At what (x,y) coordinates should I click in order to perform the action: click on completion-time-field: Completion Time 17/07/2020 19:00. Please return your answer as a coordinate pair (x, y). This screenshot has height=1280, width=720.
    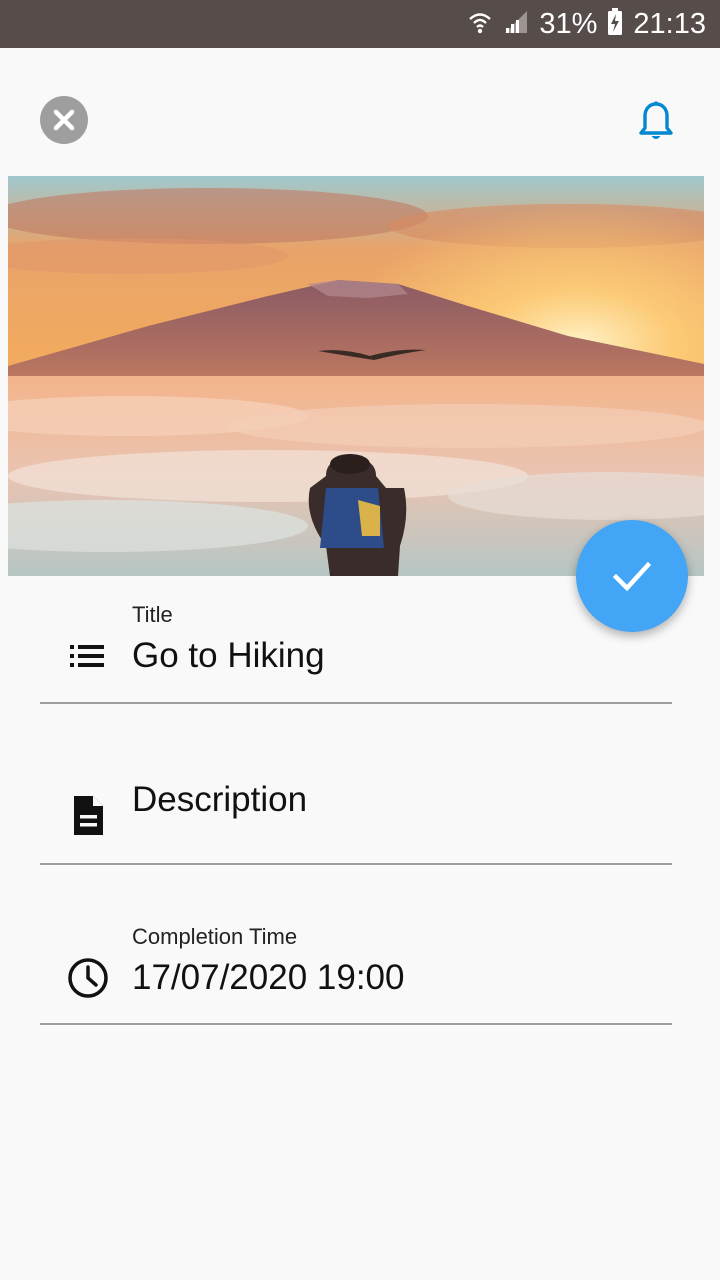
    Looking at the image, I should click on (356, 967).